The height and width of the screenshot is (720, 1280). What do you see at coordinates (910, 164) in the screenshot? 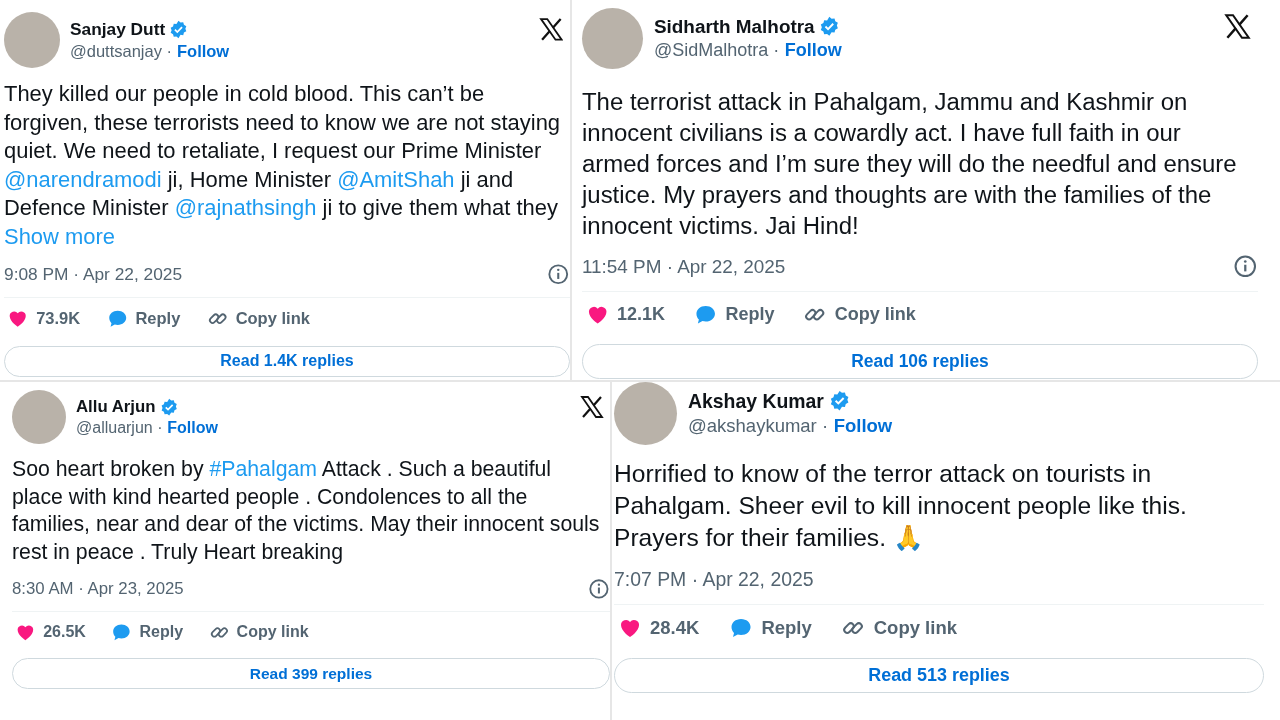
I see `tweet-text: The terrorist attack in Pahalgam, Jammu and Kashmir on innocent civilians is a cowardly act. I have full faith in our armed forces and I’m sure they will do the needful and ensure justice. My prayers and thoughts are with the families of the innocent victims. Jai Hind!` at bounding box center [910, 164].